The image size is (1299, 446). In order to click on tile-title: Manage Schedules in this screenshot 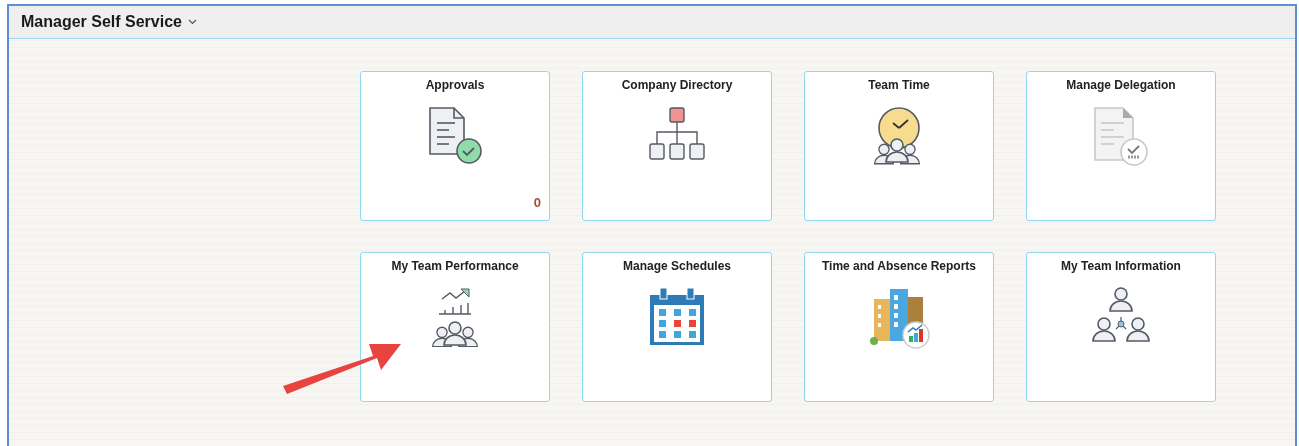, I will do `click(676, 266)`.